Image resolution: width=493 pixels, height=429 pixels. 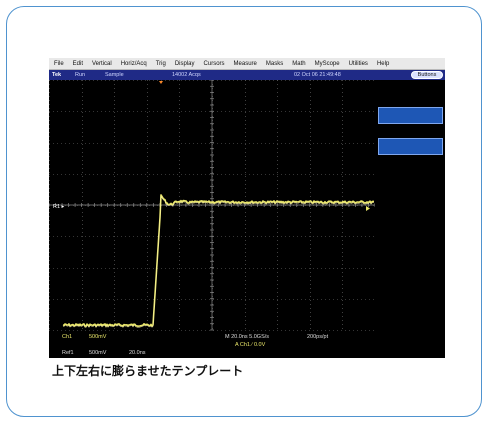 I want to click on ref1-label: Ref1, so click(x=68, y=353).